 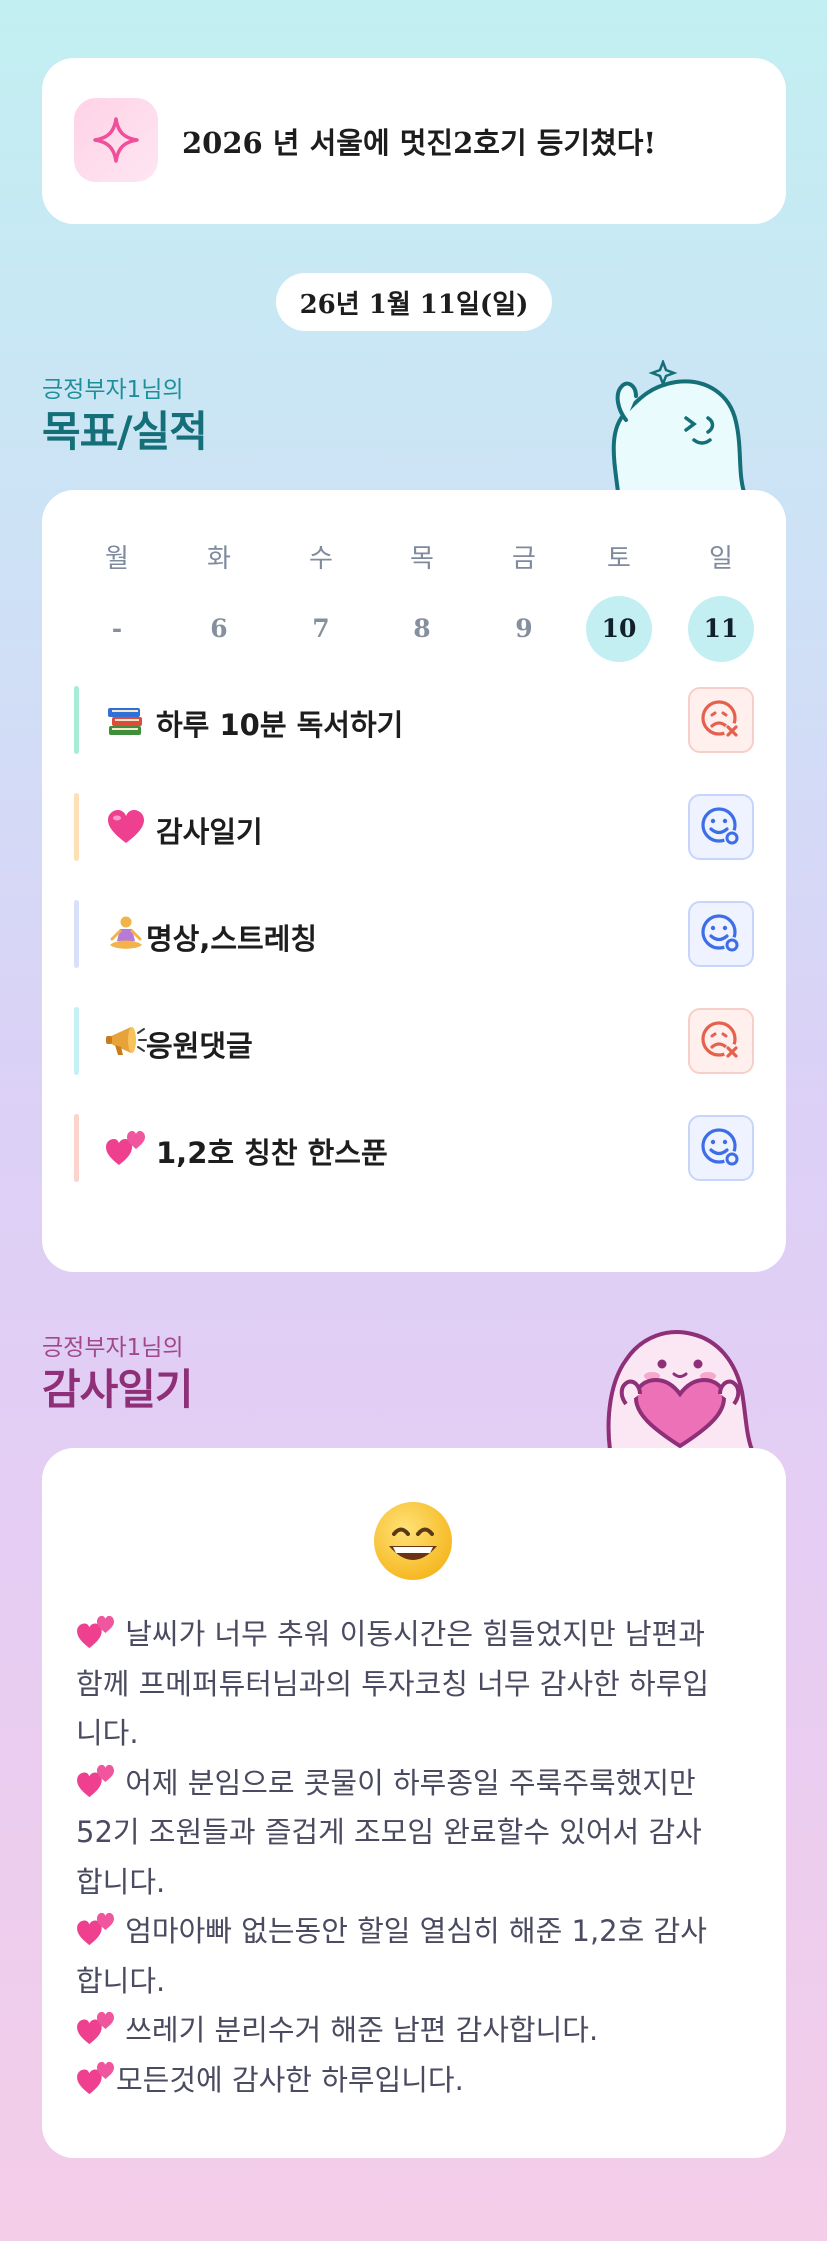 What do you see at coordinates (116, 140) in the screenshot?
I see `sparkle-icon` at bounding box center [116, 140].